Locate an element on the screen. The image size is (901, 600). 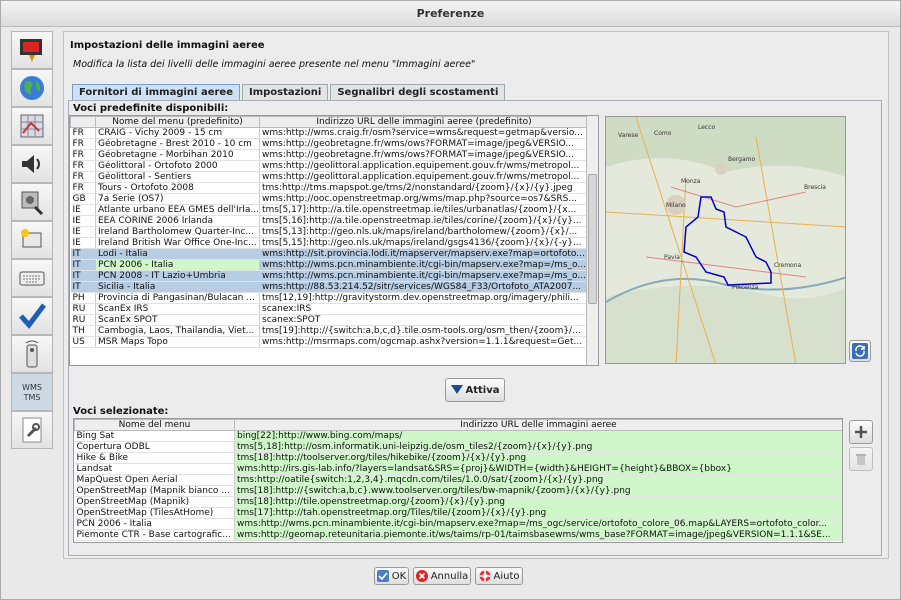
country-cell: US is located at coordinates (83, 342).